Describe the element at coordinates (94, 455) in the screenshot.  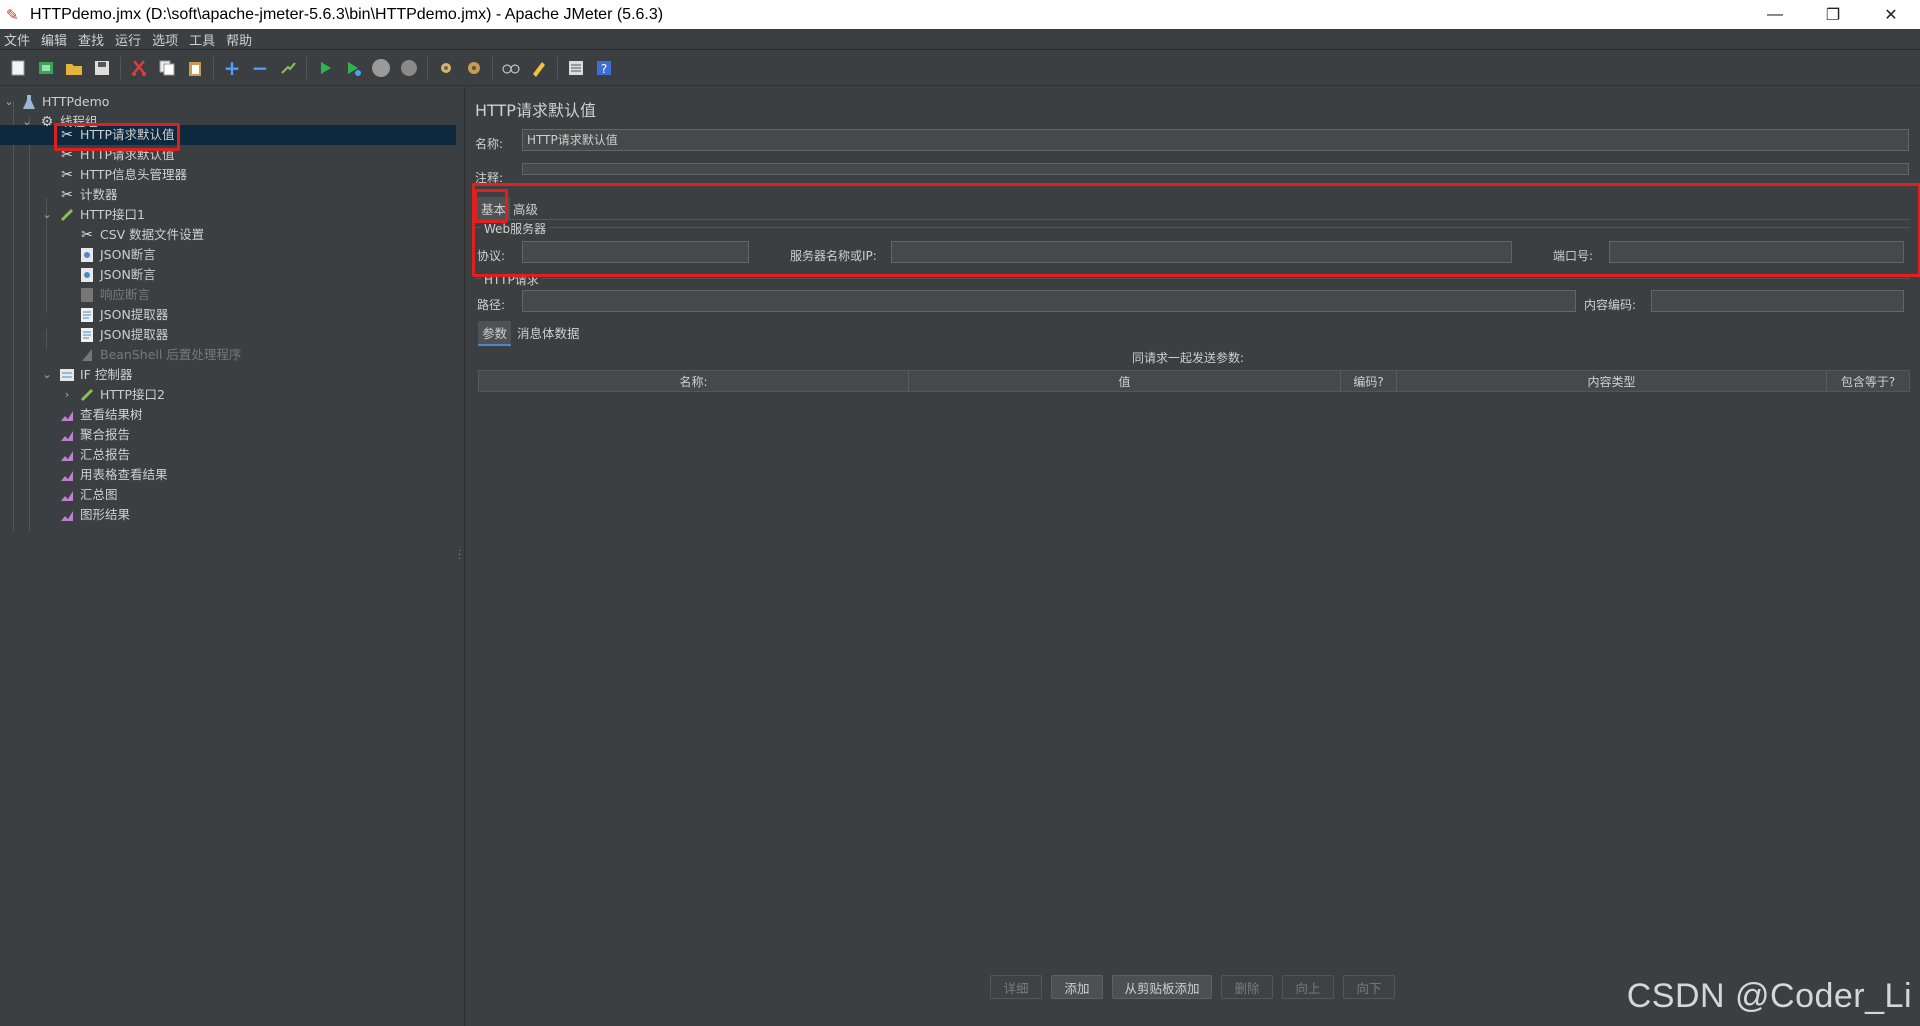
I see `tree-item-summary-report: 汇总报告` at that location.